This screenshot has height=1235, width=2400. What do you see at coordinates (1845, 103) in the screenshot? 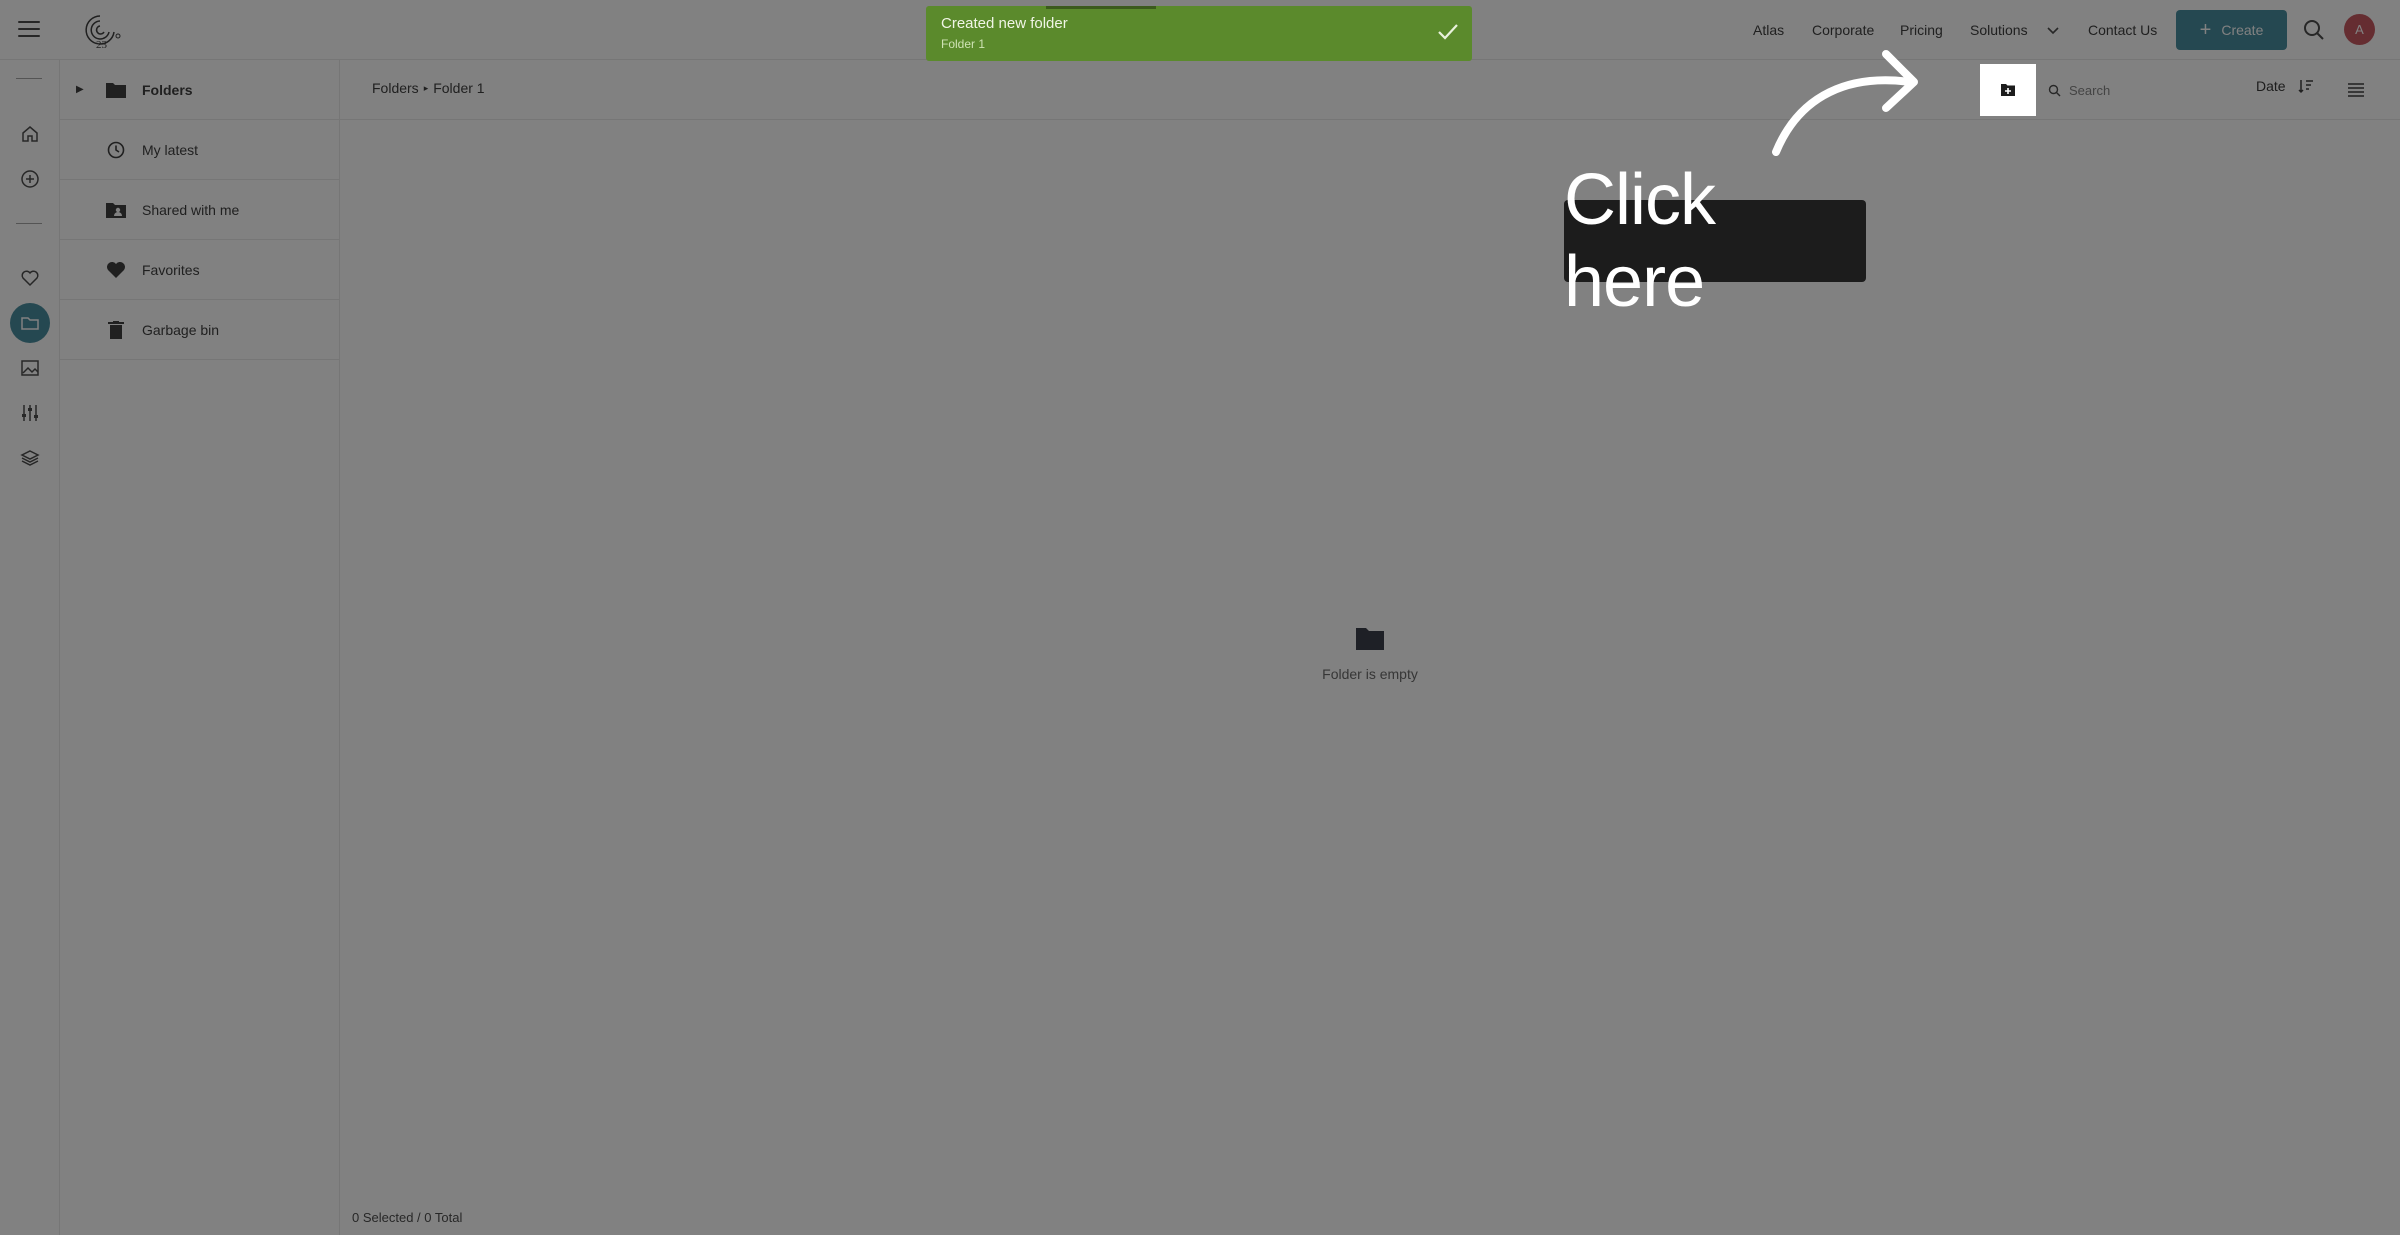
I see `pointer-arrow` at bounding box center [1845, 103].